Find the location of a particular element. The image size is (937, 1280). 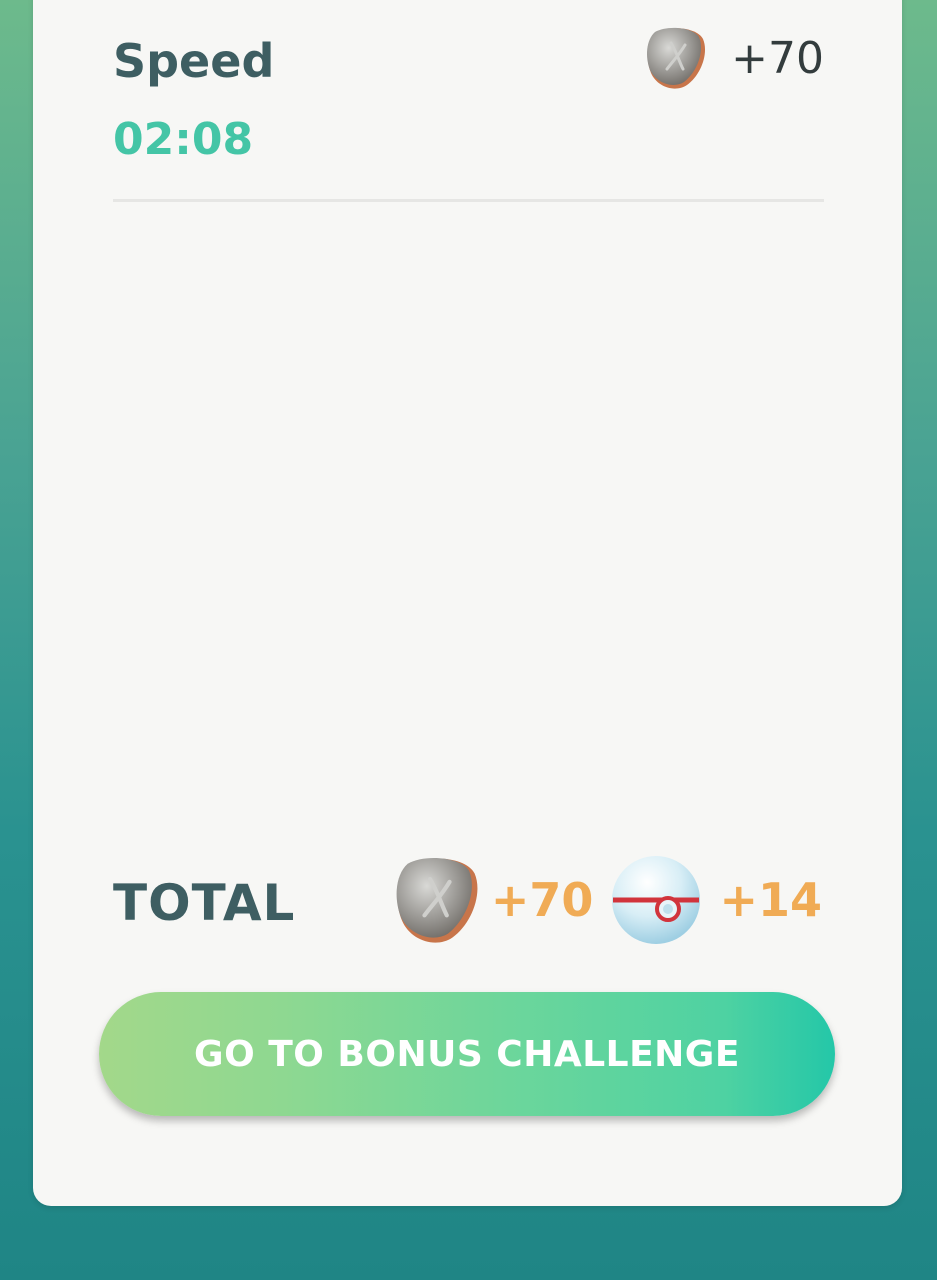

speed-time: 02:08 is located at coordinates (183, 139).